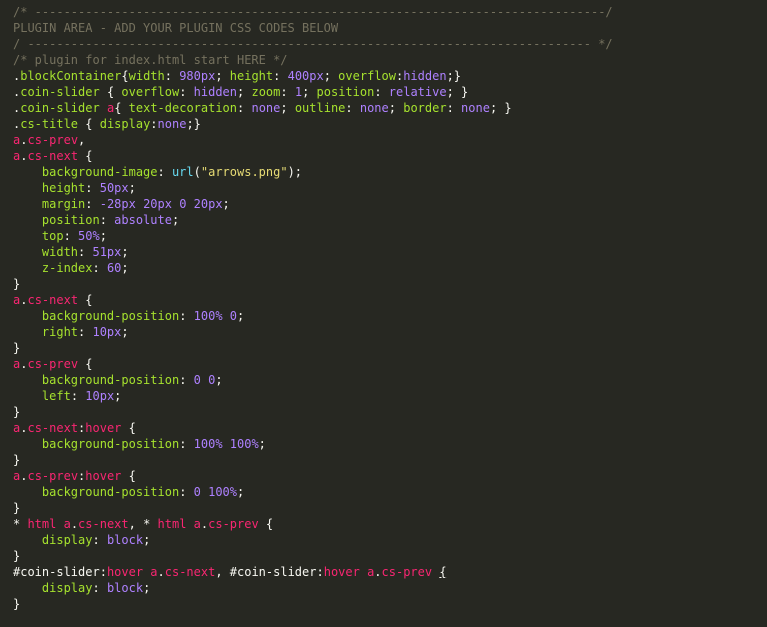 This screenshot has height=627, width=767. I want to click on code-line: right: 10px;, so click(390, 332).